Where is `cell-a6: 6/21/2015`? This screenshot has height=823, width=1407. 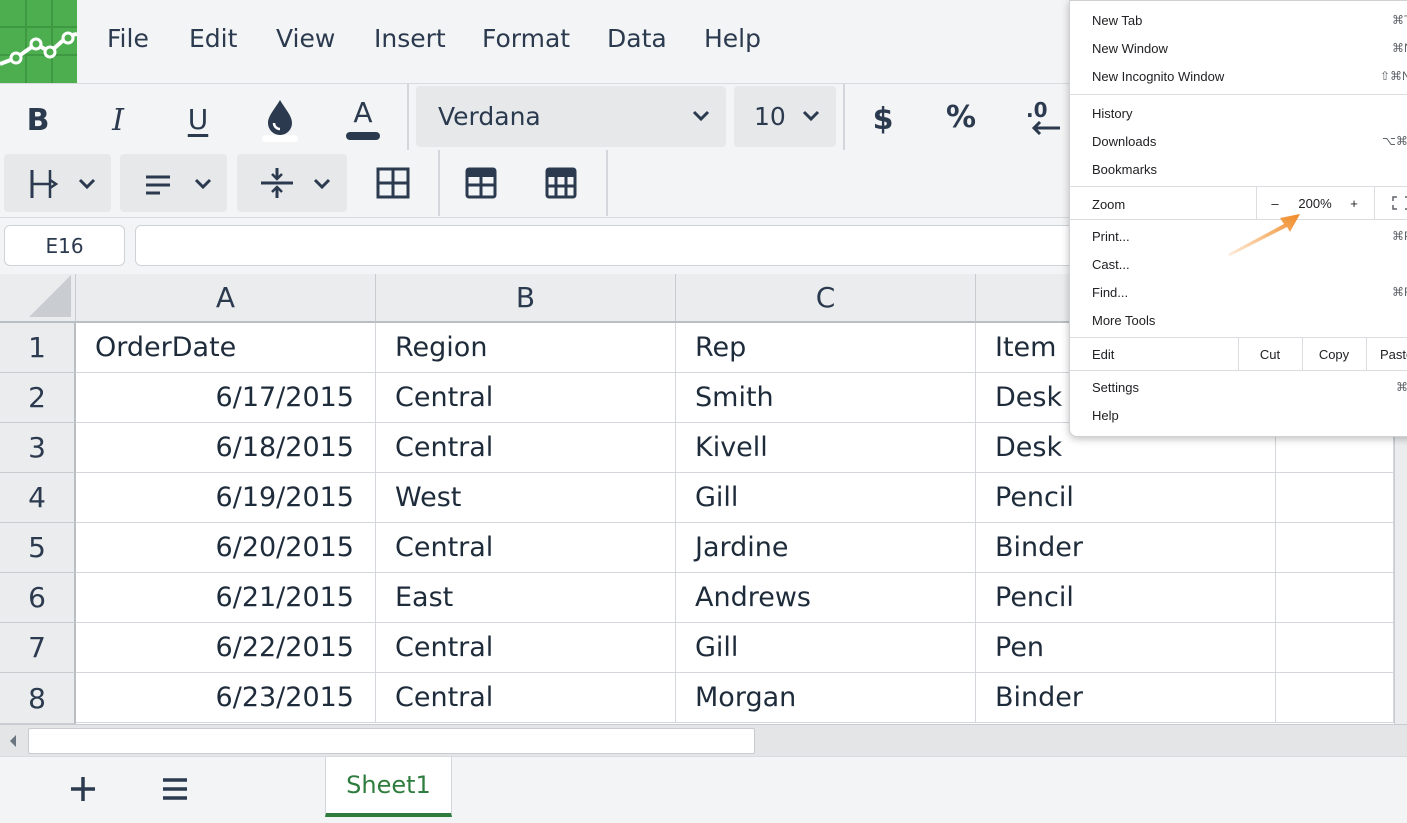 cell-a6: 6/21/2015 is located at coordinates (226, 598).